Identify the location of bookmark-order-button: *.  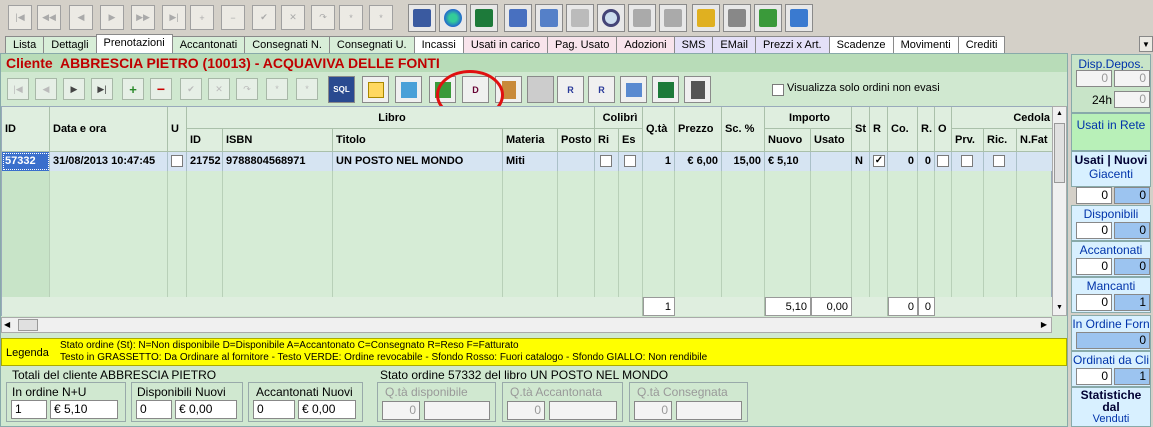
(277, 89).